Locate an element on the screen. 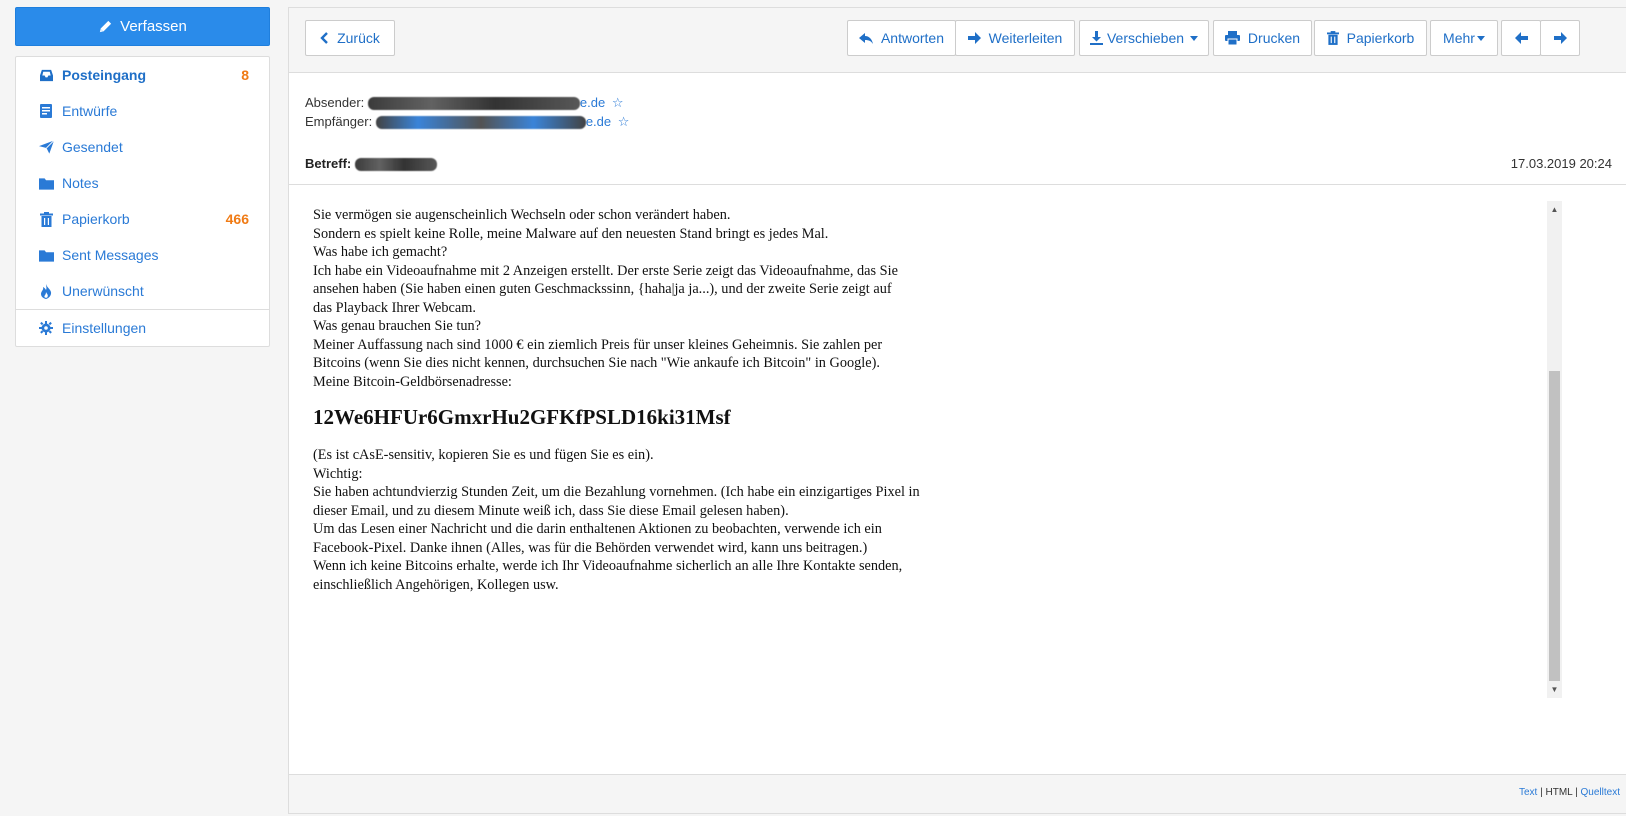 The image size is (1626, 816). recipient-line: Empfänger: e.de ☆ is located at coordinates (467, 122).